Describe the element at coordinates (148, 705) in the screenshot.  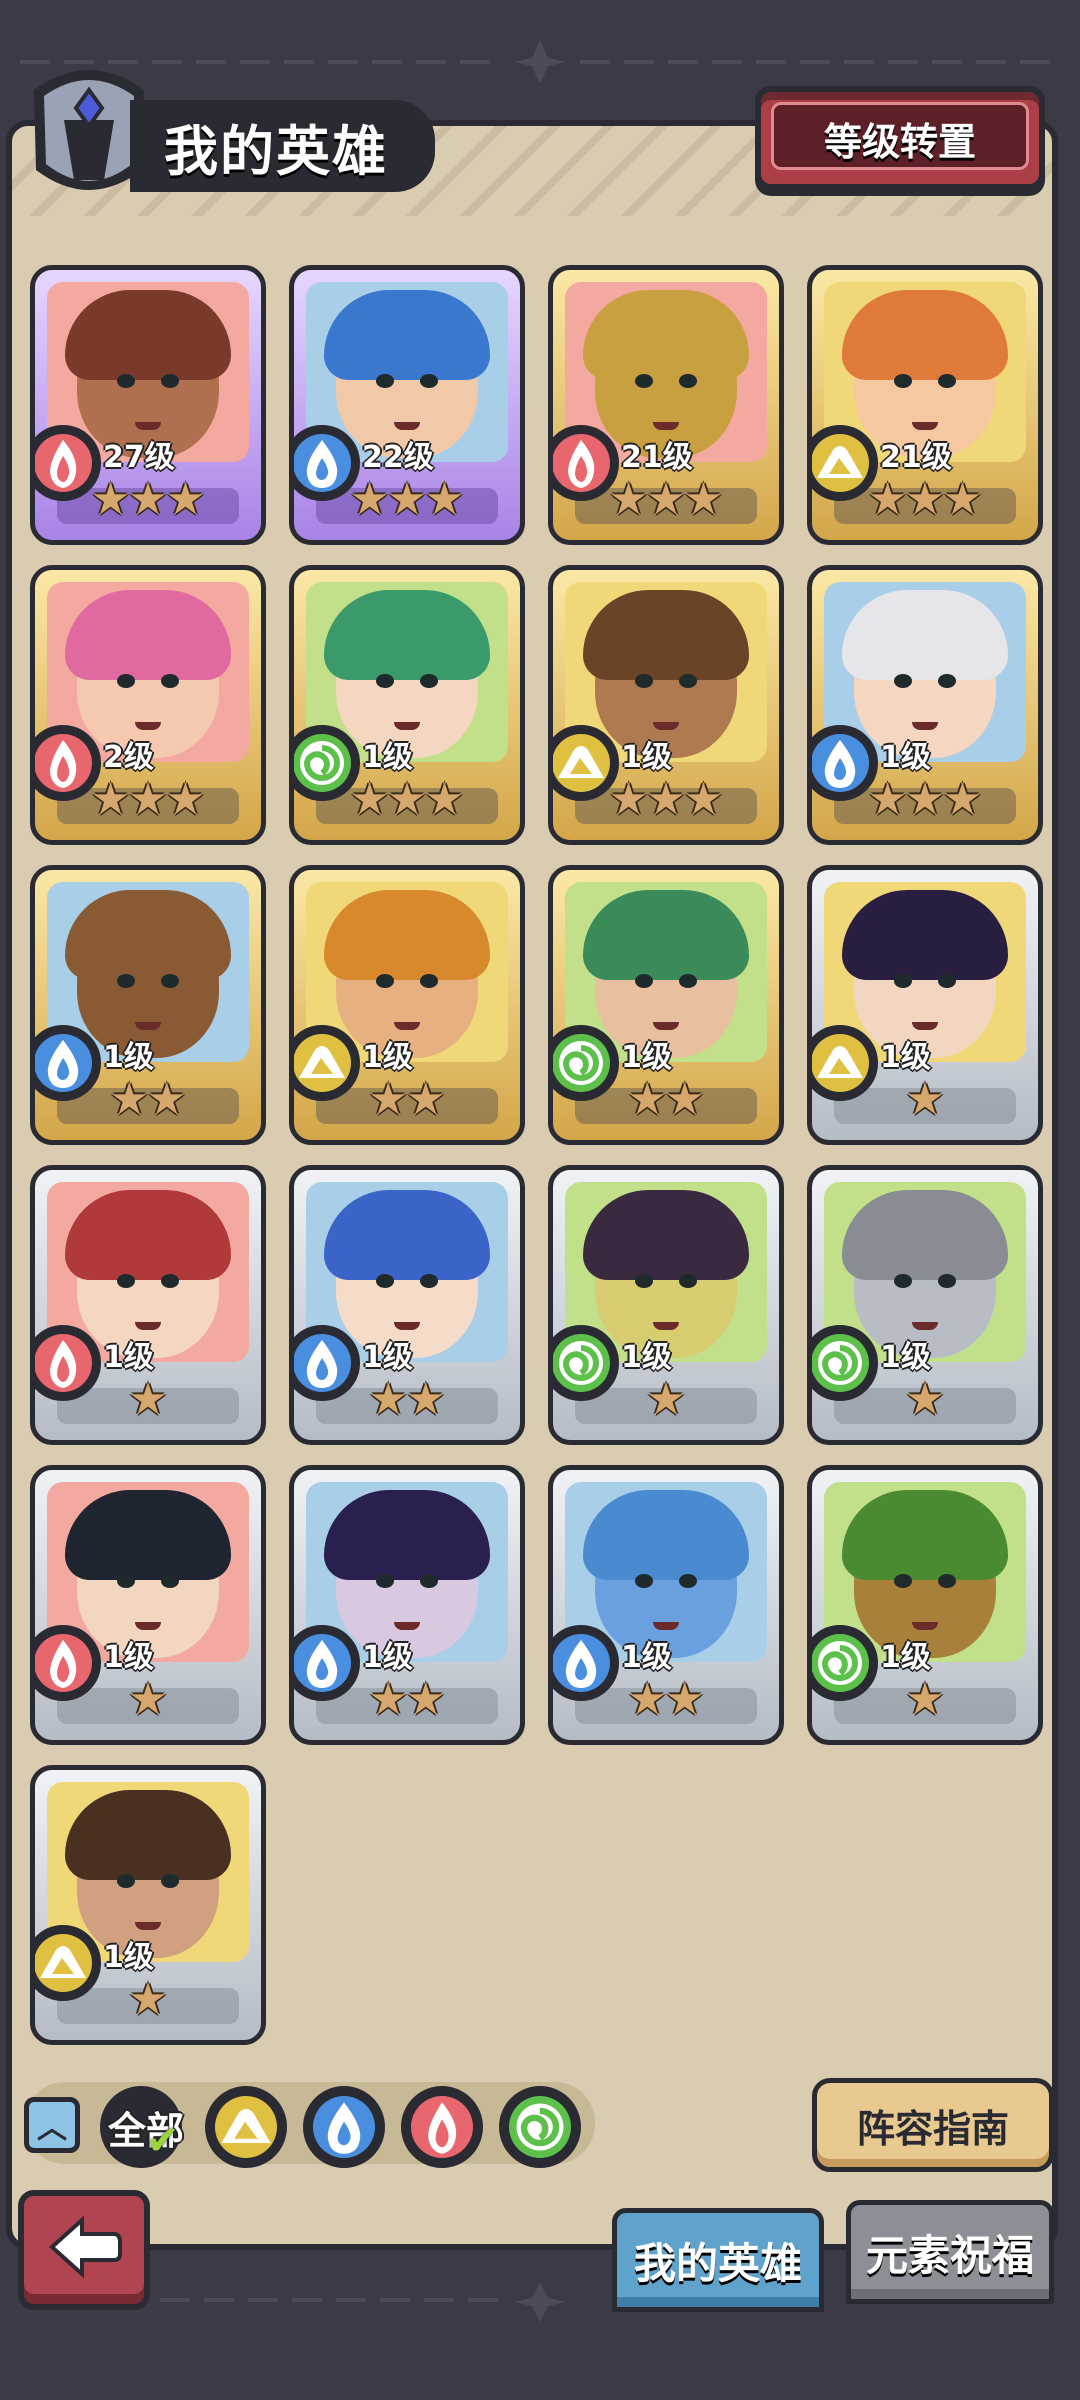
I see `hero-card: ★ ★ ★ 2级` at that location.